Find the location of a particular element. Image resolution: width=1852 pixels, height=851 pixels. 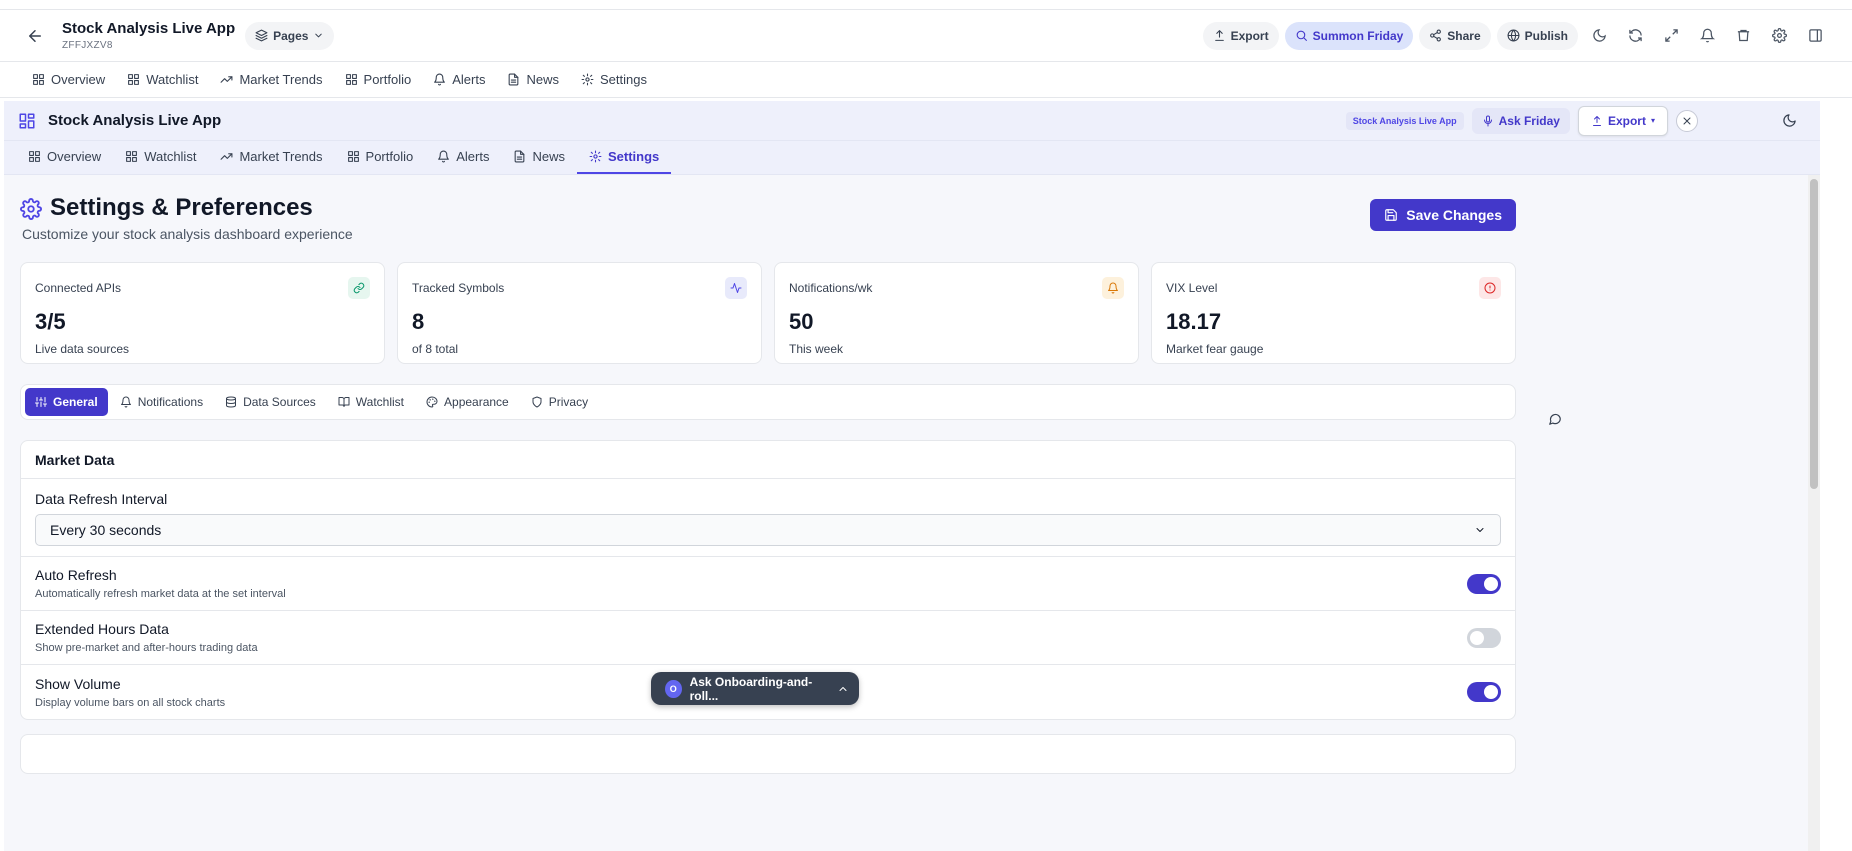

settings-tab-label: Notifications is located at coordinates (170, 402).